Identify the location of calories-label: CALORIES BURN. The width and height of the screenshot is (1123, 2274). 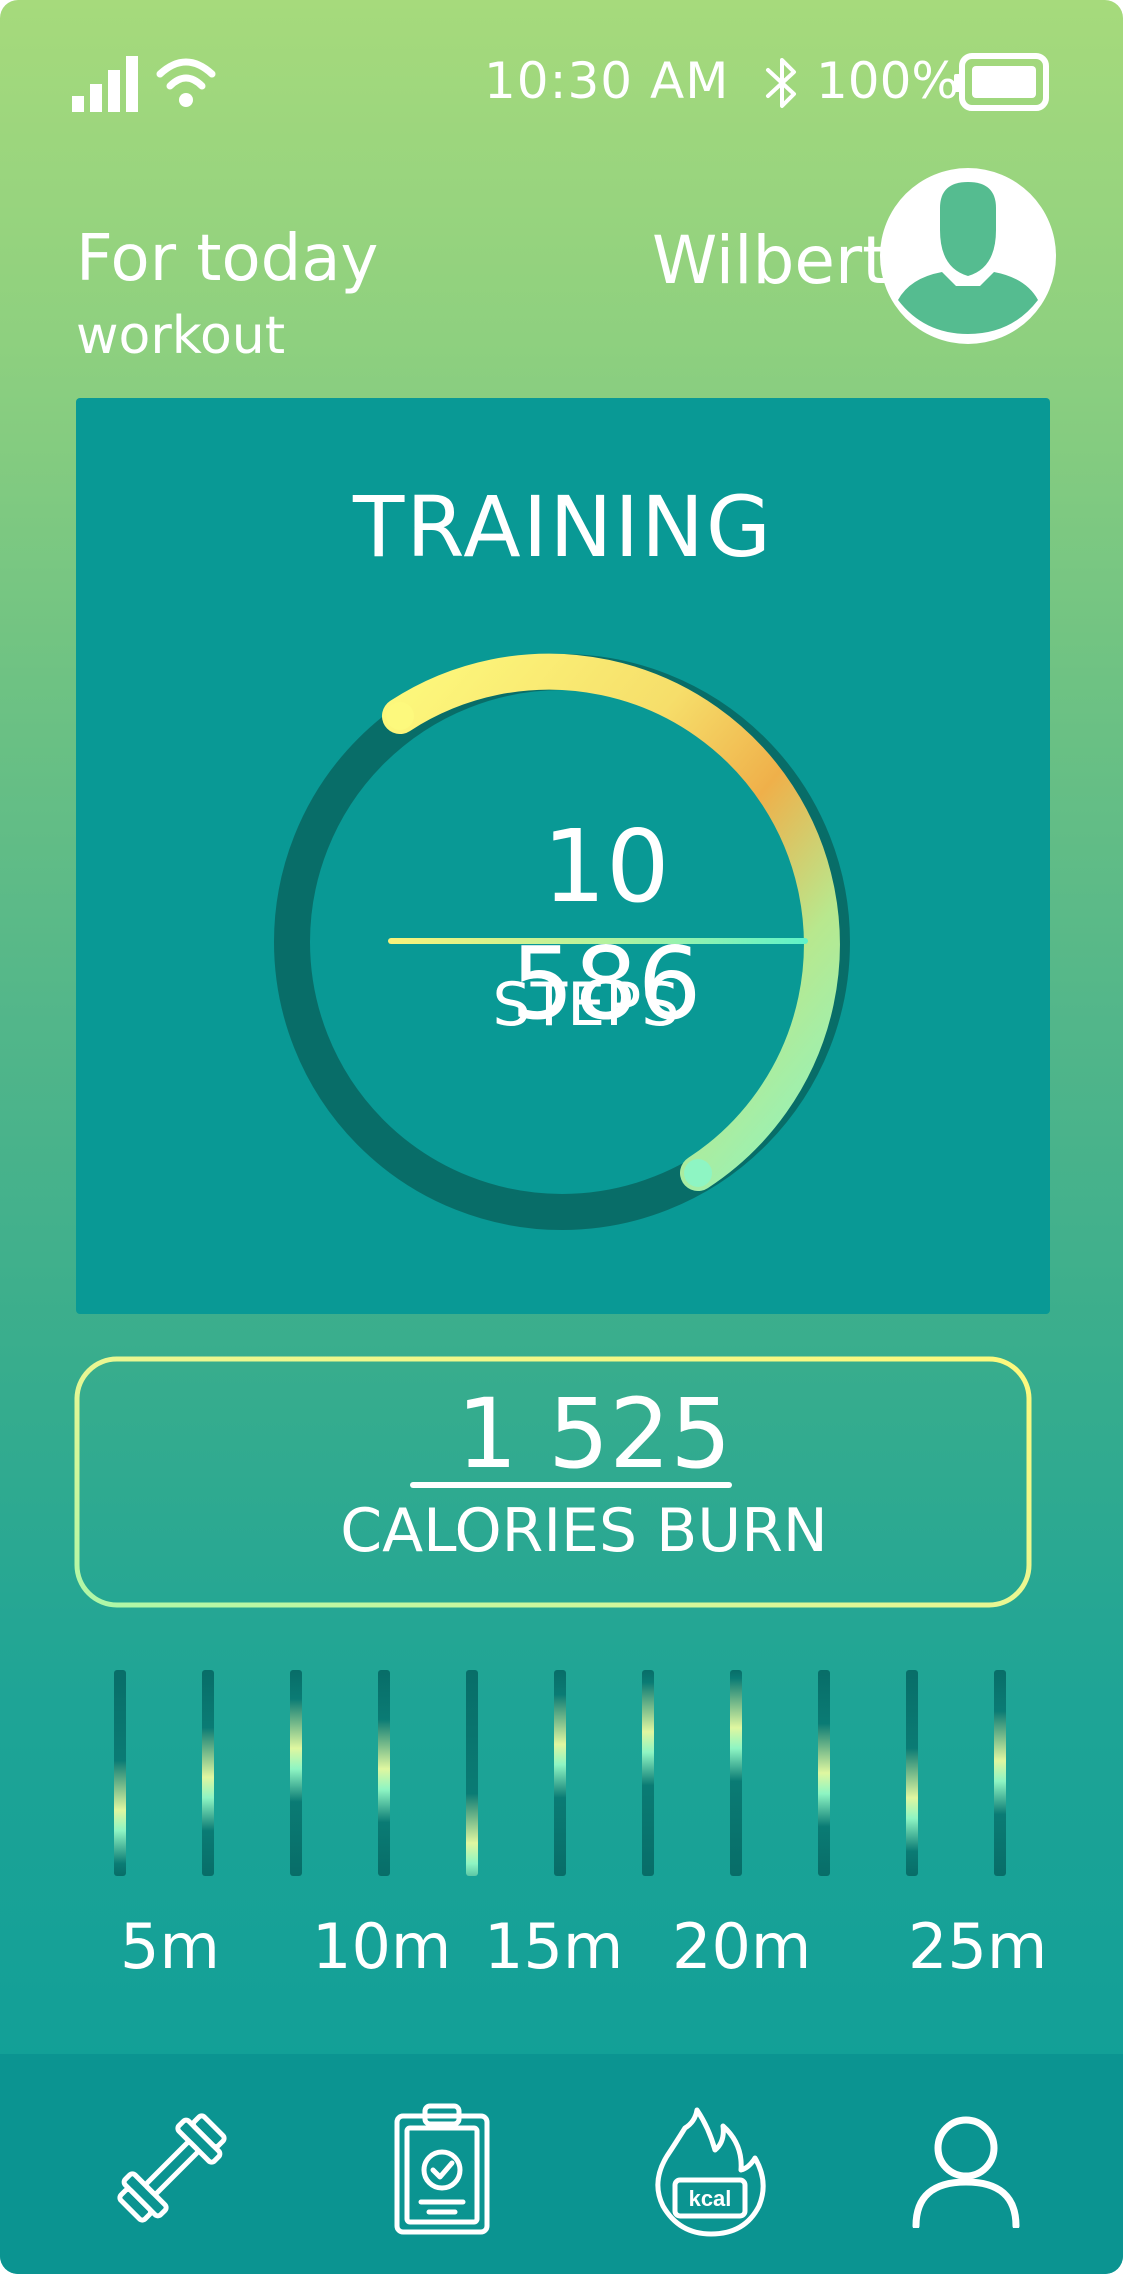
(584, 1531).